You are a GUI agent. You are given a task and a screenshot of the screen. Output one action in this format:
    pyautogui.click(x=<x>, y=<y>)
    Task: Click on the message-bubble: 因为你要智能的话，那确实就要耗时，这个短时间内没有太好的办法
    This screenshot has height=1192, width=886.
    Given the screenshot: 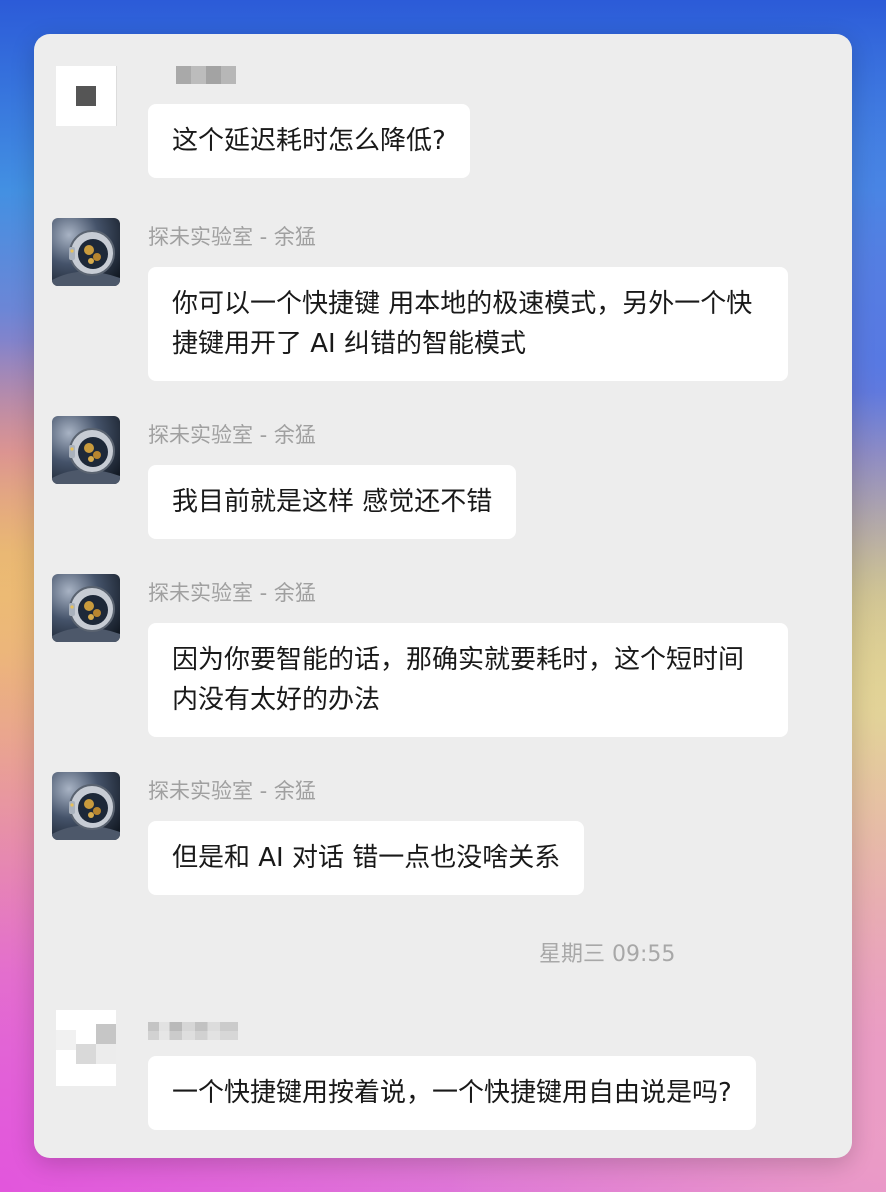 What is the action you would take?
    pyautogui.click(x=468, y=680)
    